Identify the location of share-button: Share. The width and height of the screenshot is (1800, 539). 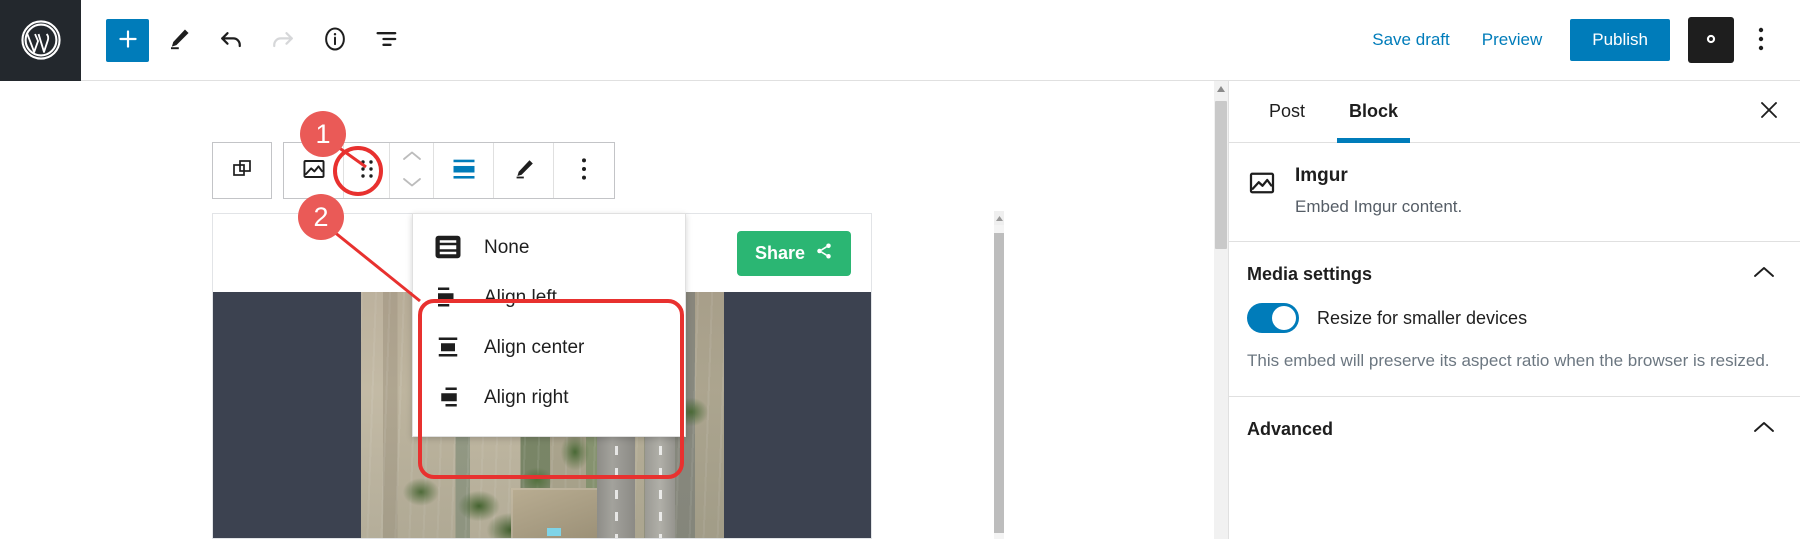
(793, 253).